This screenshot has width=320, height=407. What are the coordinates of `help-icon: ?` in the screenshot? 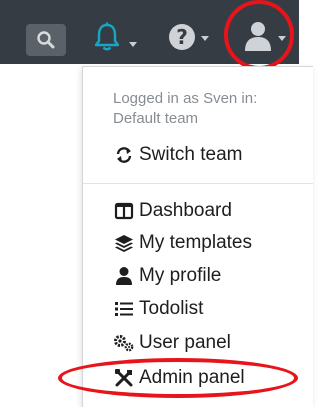 It's located at (182, 37).